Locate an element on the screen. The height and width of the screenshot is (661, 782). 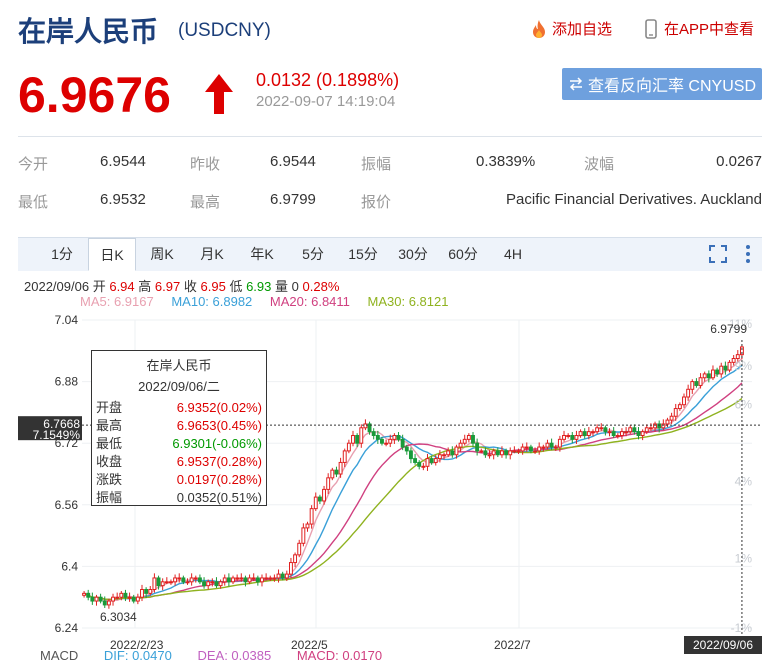
tooltip-date: 2022/09/06/二 is located at coordinates (179, 386).